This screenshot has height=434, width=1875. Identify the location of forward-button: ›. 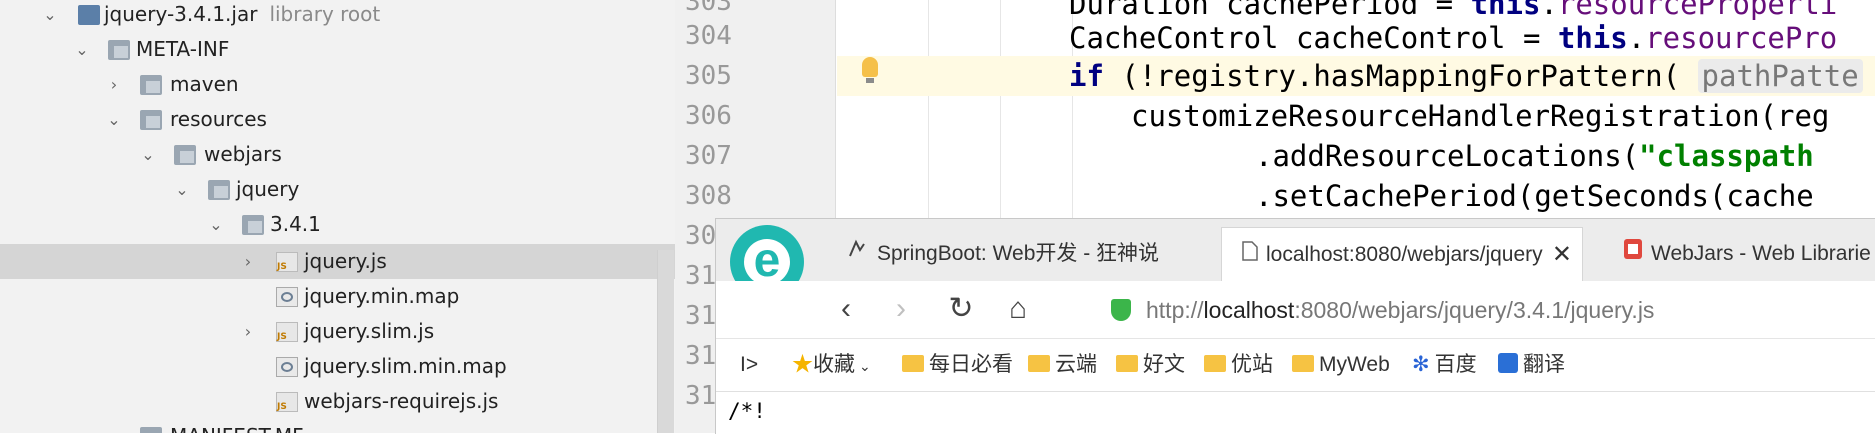
(901, 309).